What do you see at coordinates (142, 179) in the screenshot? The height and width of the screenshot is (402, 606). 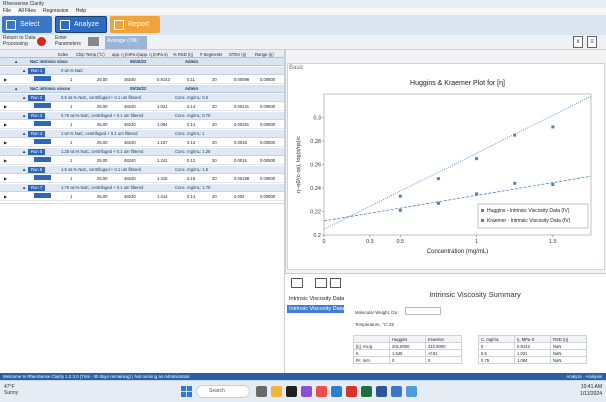 I see `table-row: ▶ 1 25.00 48240 1.315 0.16 20 0.00198 0.00600` at bounding box center [142, 179].